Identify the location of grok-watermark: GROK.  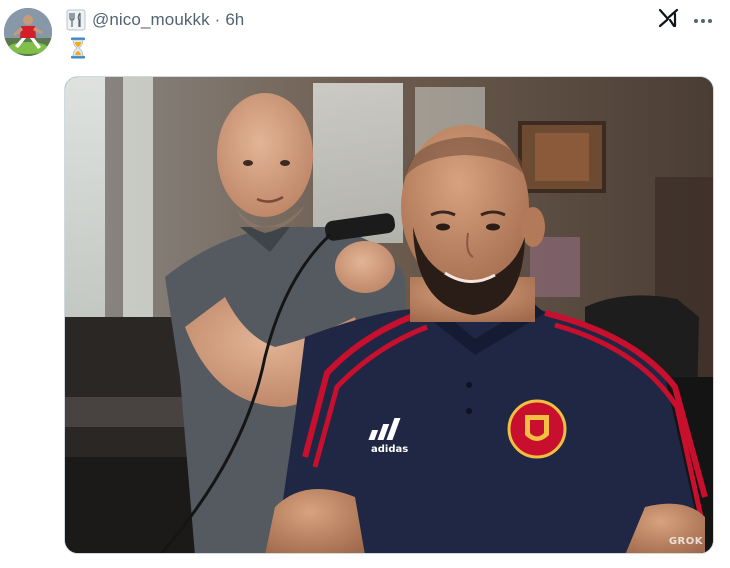
(685, 541).